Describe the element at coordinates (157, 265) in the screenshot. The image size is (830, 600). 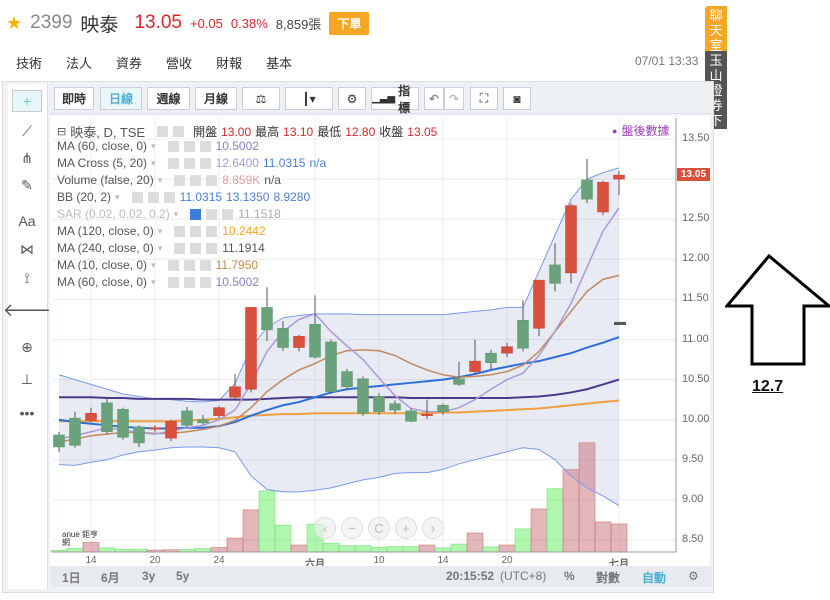
I see `study-legend-row: MA (10, close, 0) ▾ 11.7950` at that location.